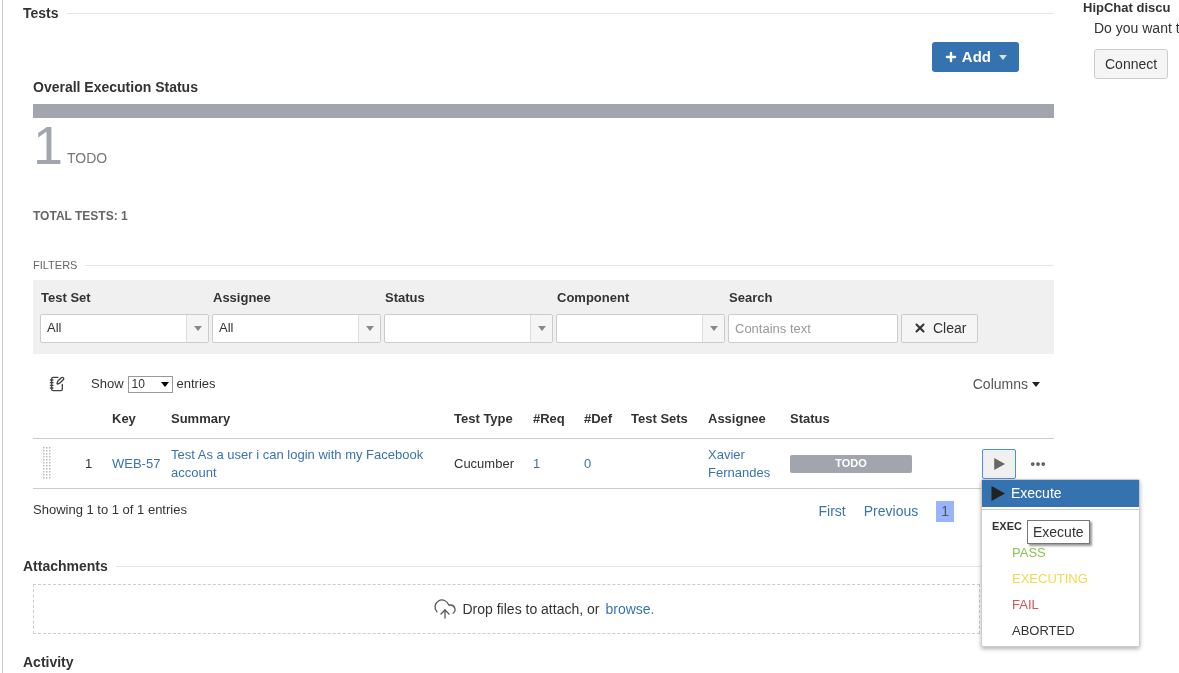  I want to click on count: 1, so click(48, 145).